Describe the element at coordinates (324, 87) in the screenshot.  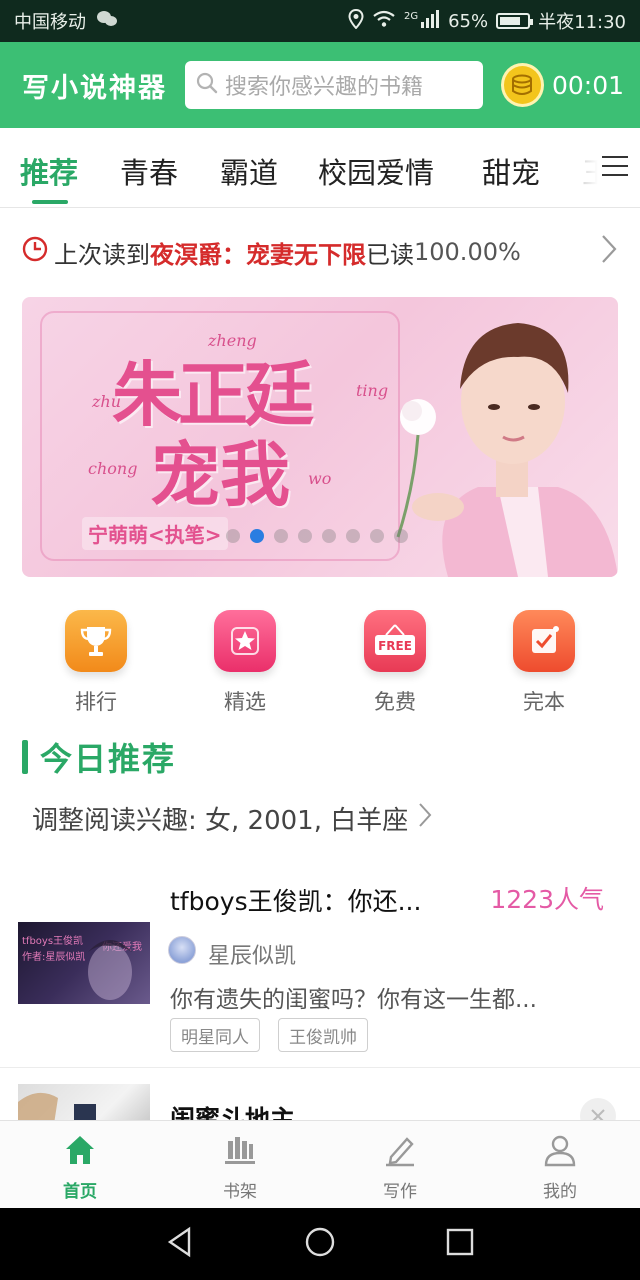
I see `search-placeholder: 搜索你感兴趣的书籍` at that location.